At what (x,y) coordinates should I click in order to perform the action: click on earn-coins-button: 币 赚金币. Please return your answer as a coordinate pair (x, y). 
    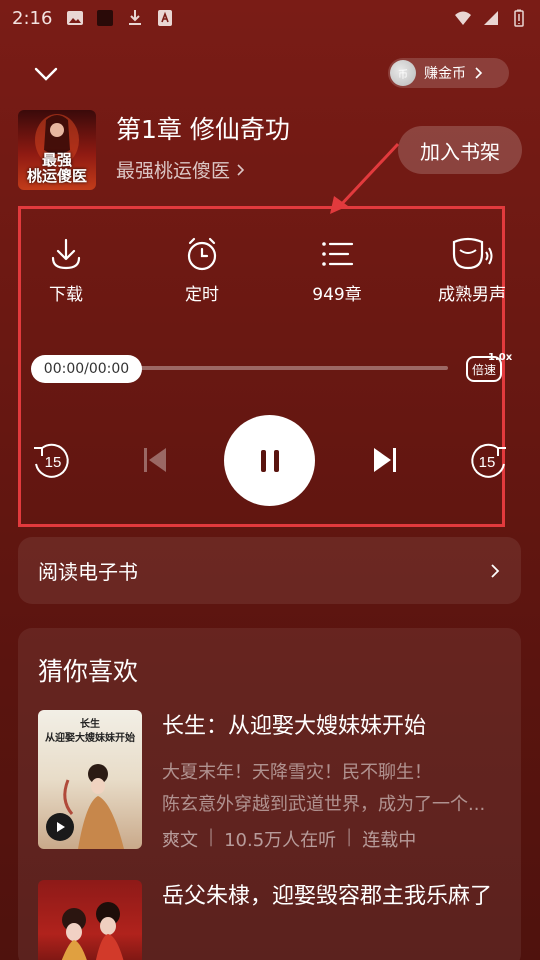
    Looking at the image, I should click on (448, 73).